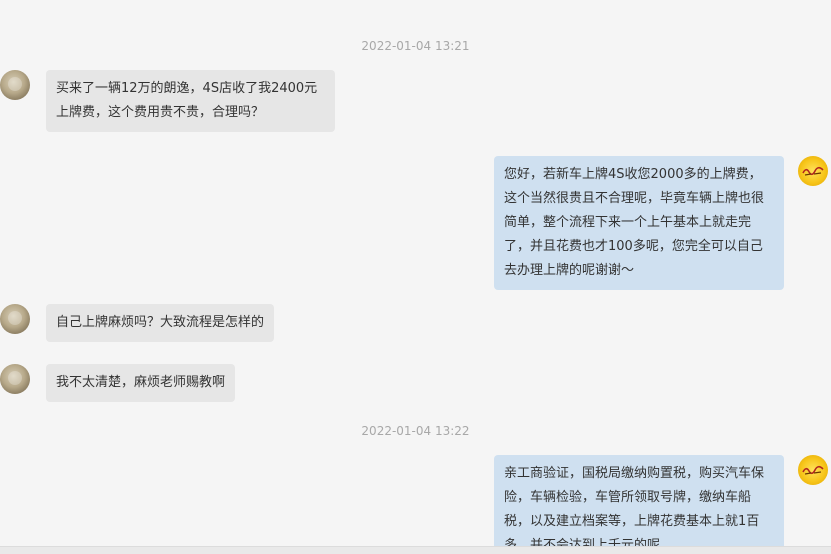  I want to click on message-bubble-incoming: 我不太清楚，麻烦老师赐教啊, so click(141, 383).